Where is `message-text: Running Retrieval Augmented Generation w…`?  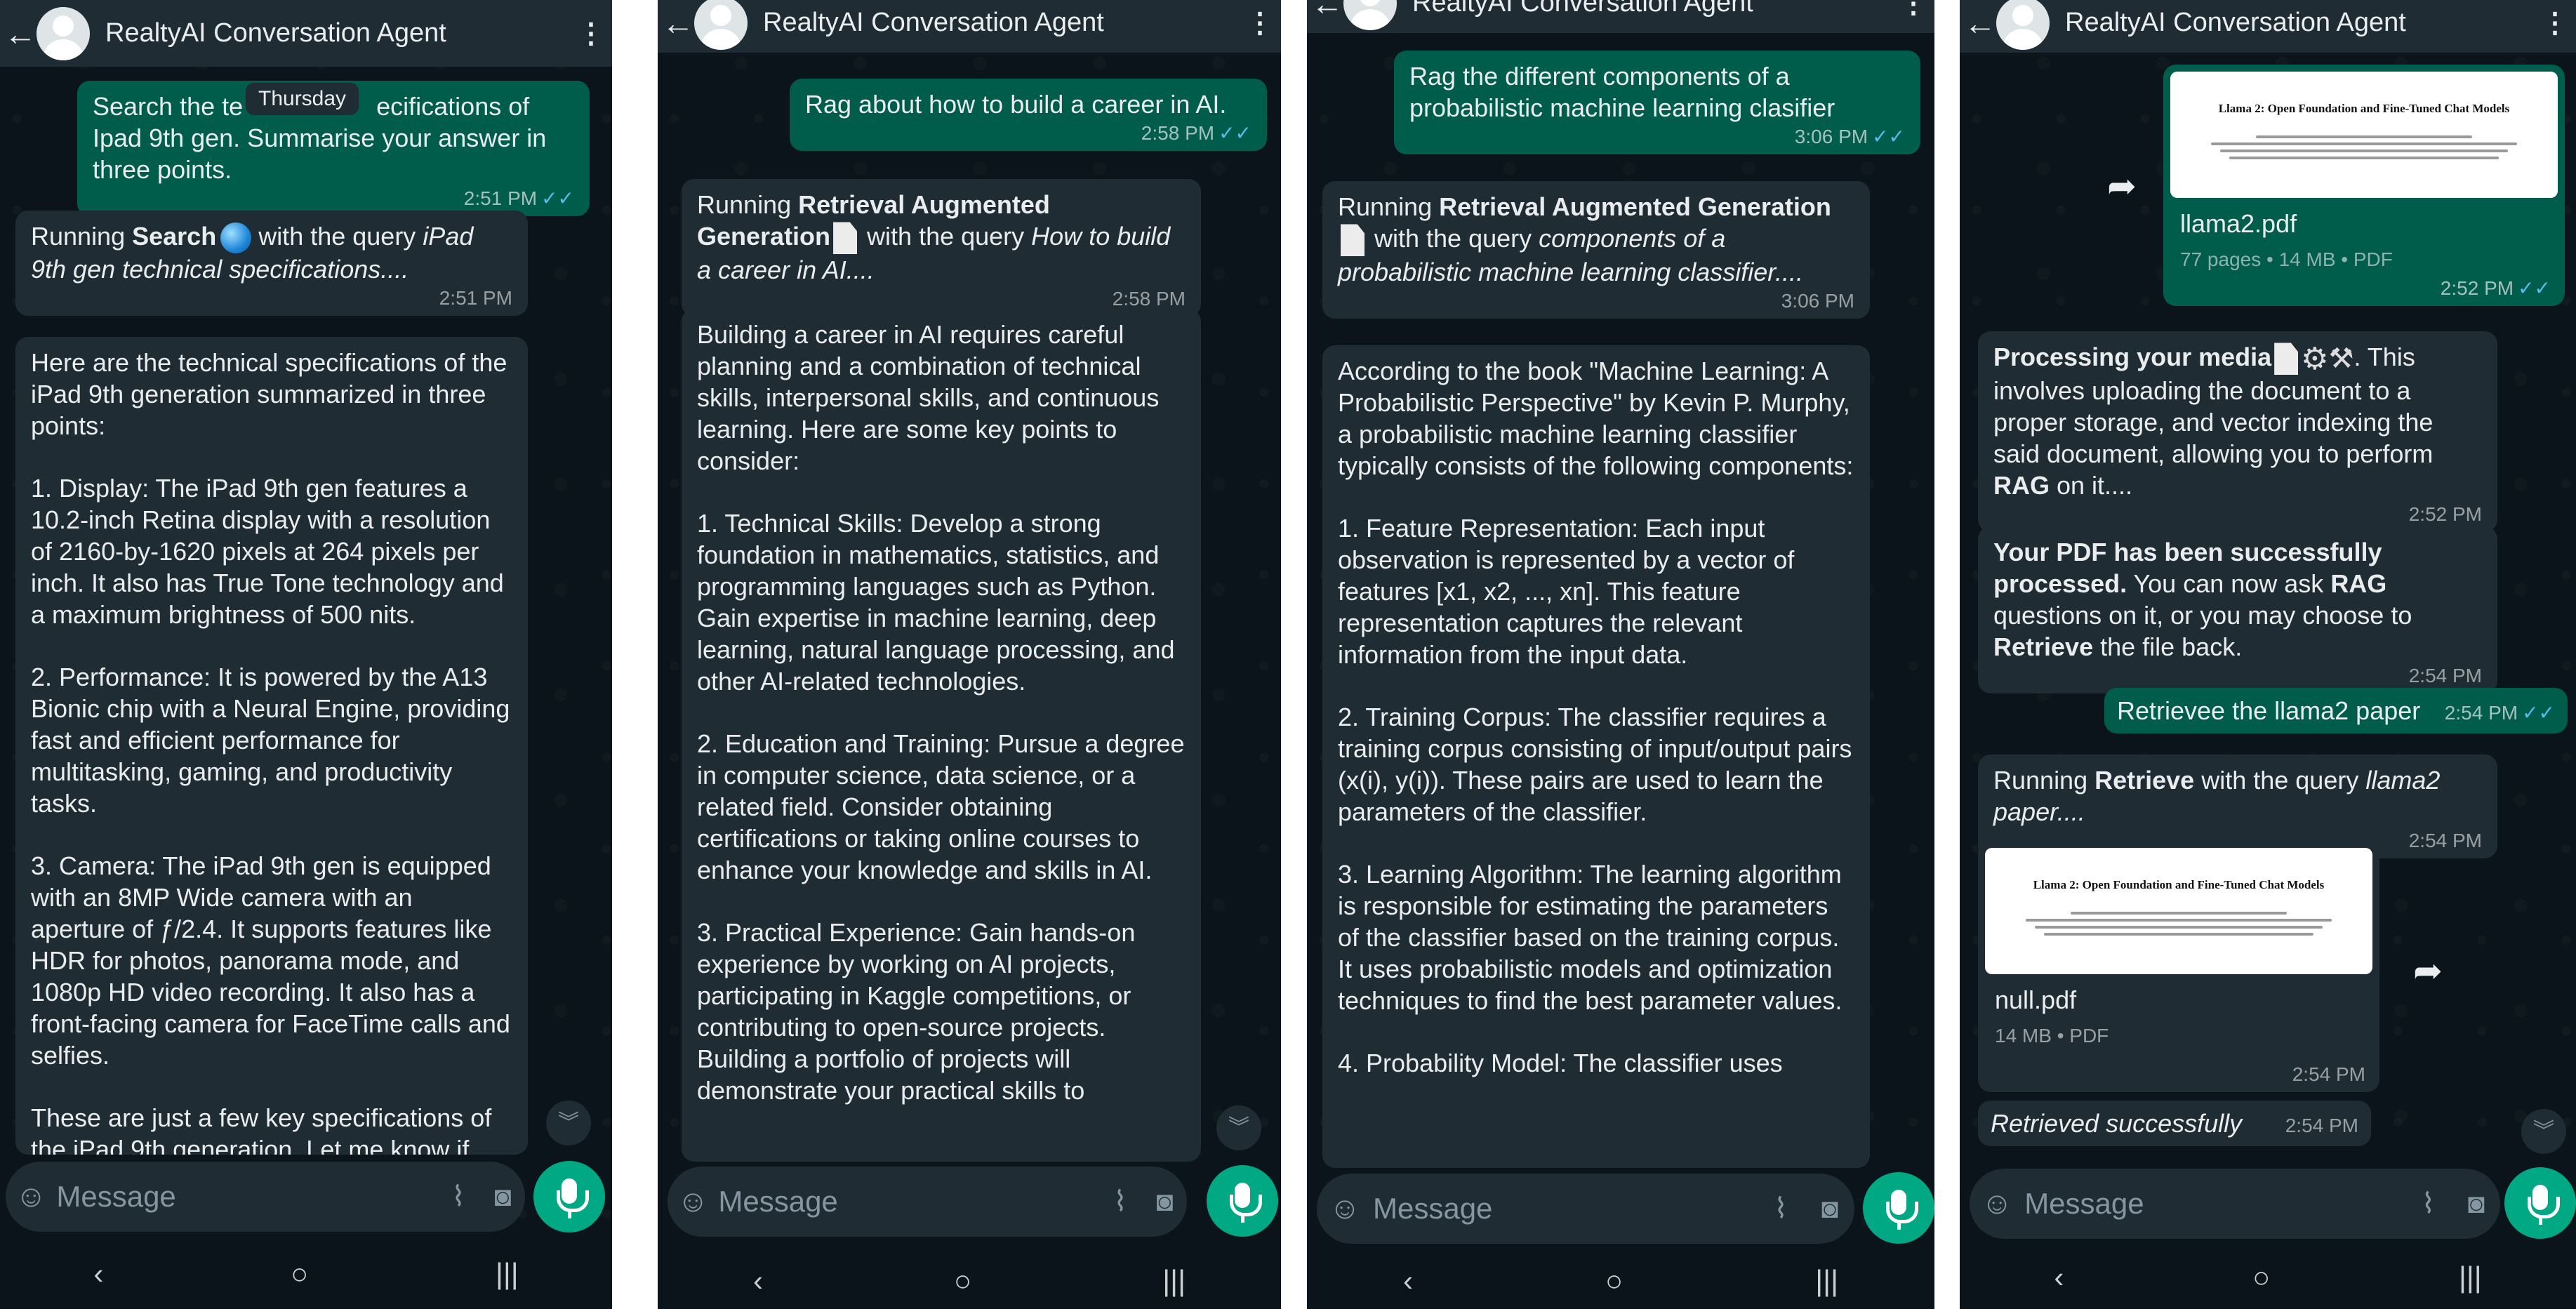 message-text: Running Retrieval Augmented Generation w… is located at coordinates (1585, 239).